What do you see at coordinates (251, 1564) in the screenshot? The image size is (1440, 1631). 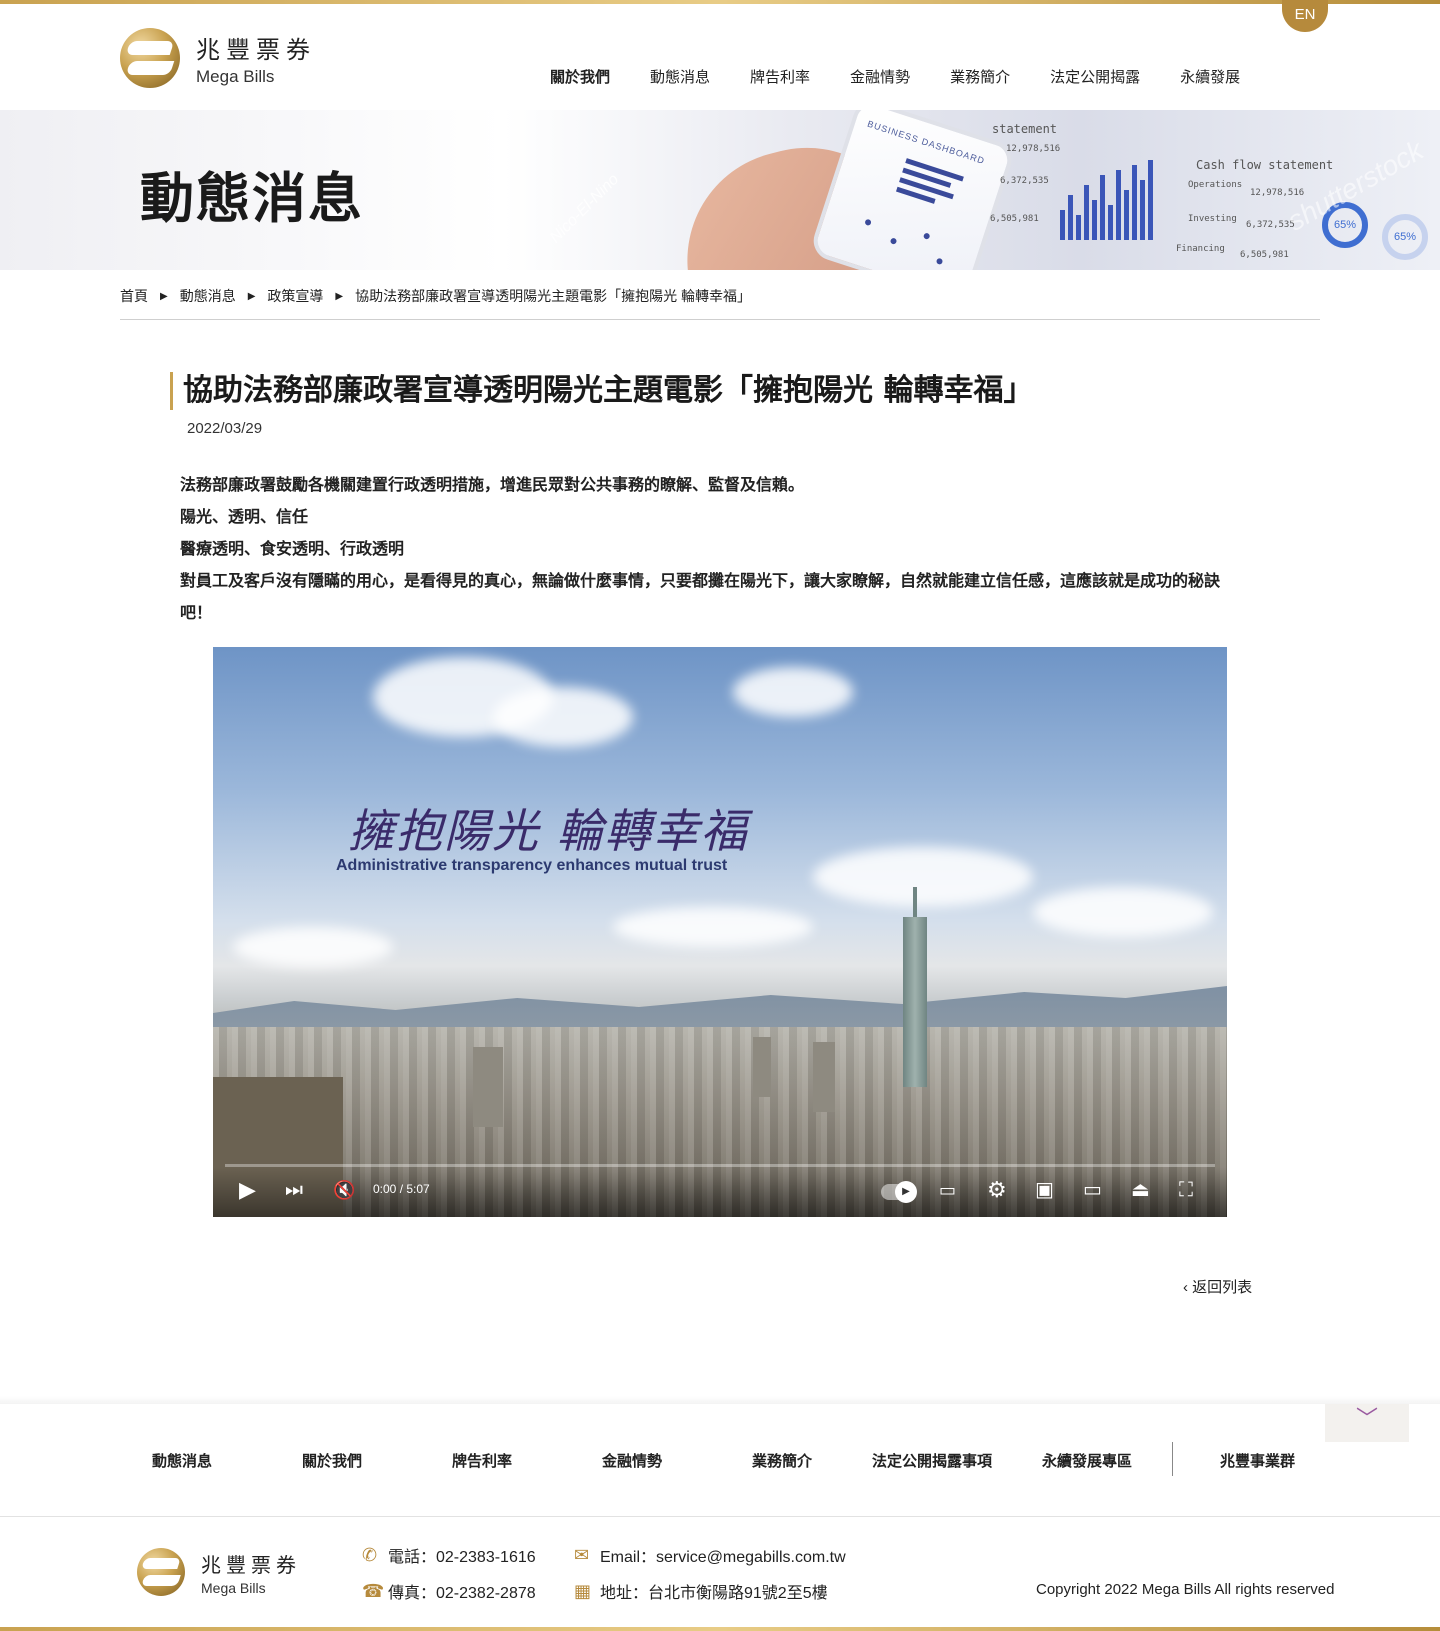 I see `footer-logo-zh: 兆豐票券` at bounding box center [251, 1564].